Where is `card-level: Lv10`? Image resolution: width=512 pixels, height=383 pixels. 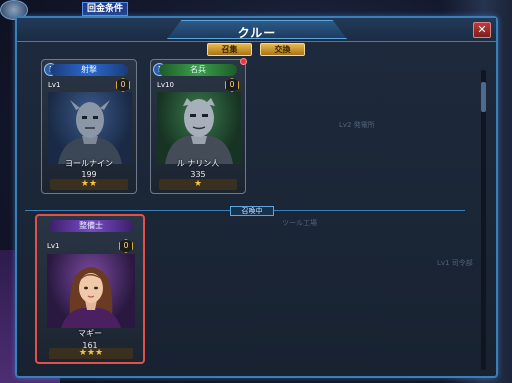 card-level: Lv10 is located at coordinates (165, 85).